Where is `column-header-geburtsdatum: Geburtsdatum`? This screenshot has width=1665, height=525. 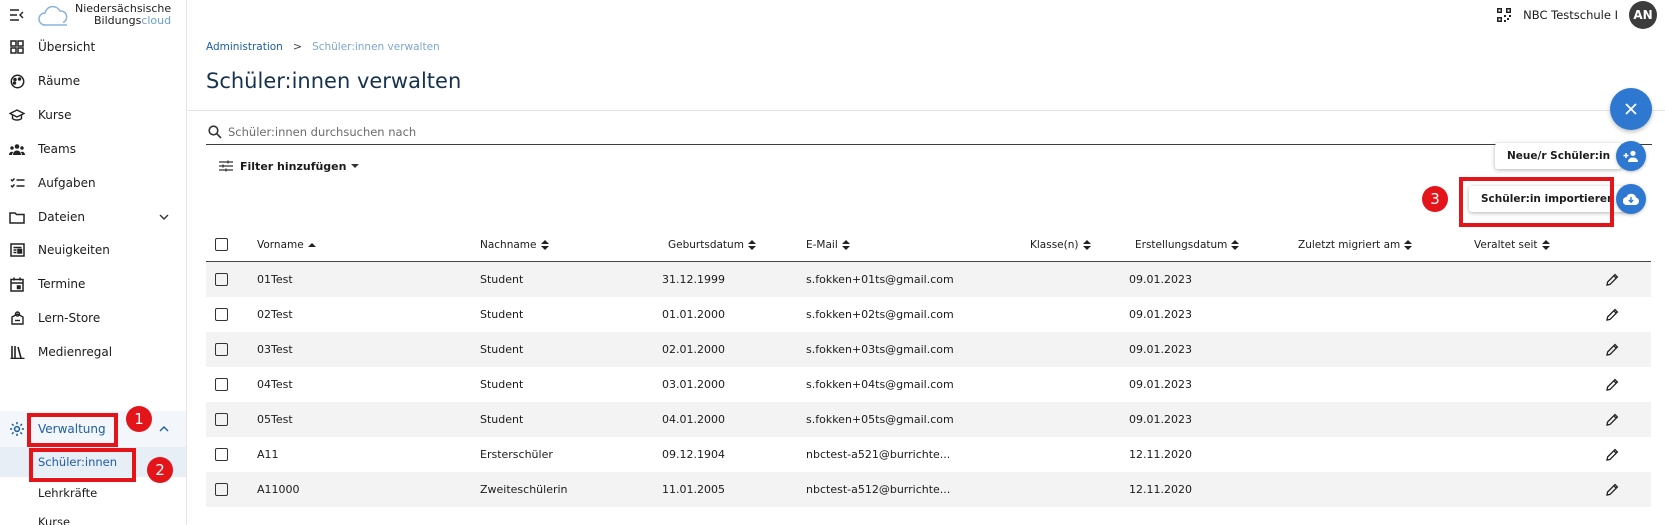 column-header-geburtsdatum: Geburtsdatum is located at coordinates (712, 245).